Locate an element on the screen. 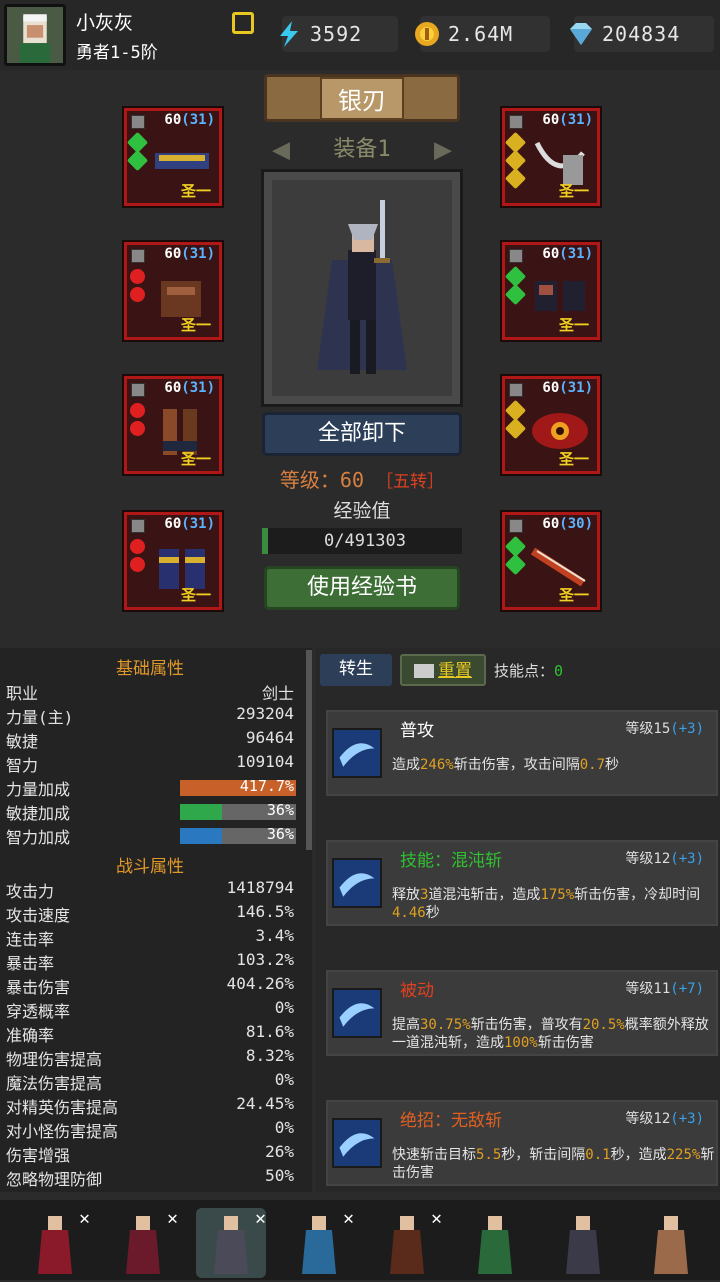  stat-name: 对精英伤害提高 is located at coordinates (62, 1107).